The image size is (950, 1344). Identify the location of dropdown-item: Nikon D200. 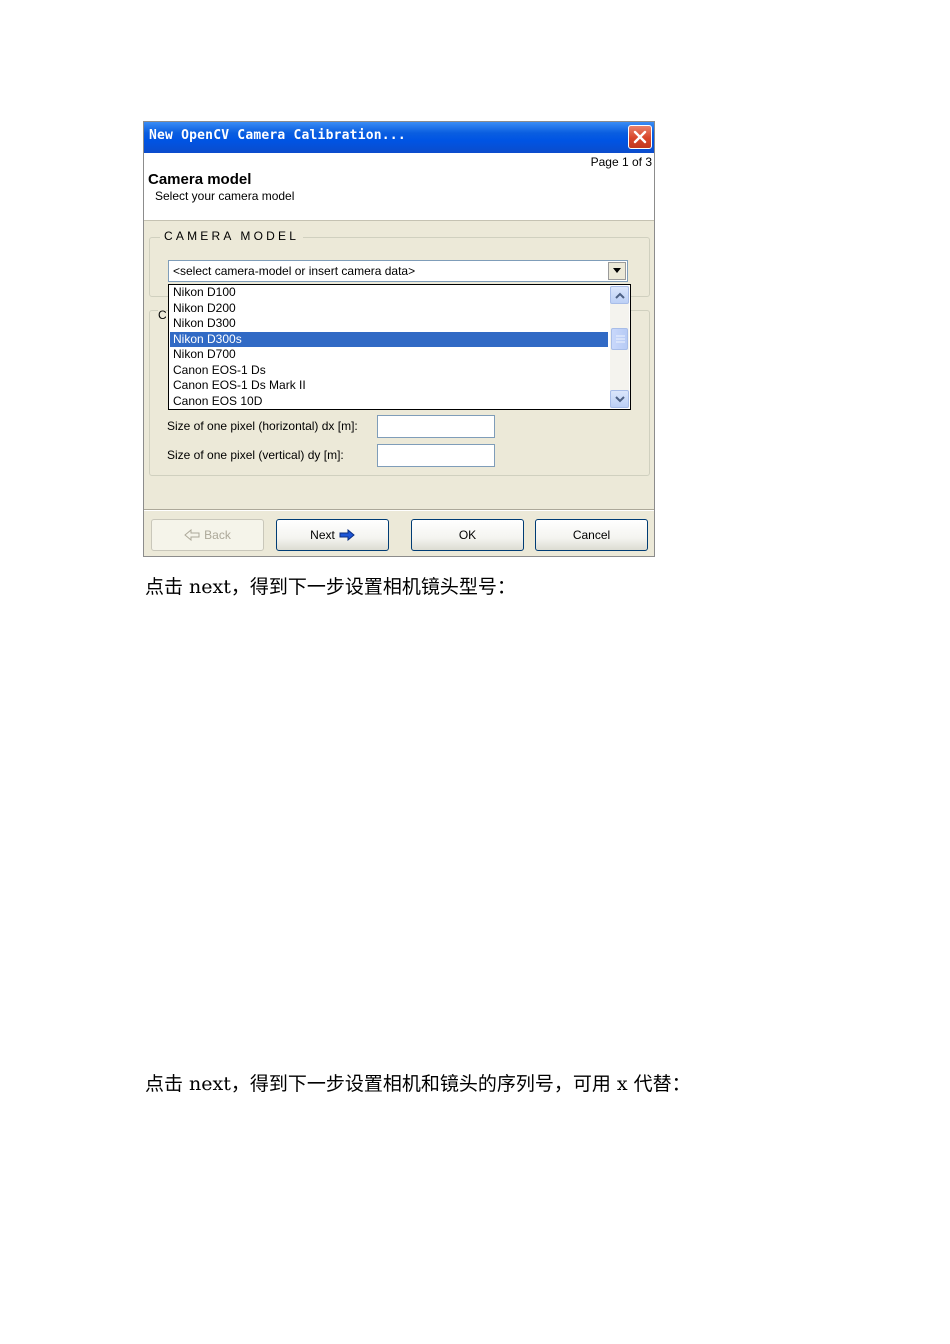
(389, 308).